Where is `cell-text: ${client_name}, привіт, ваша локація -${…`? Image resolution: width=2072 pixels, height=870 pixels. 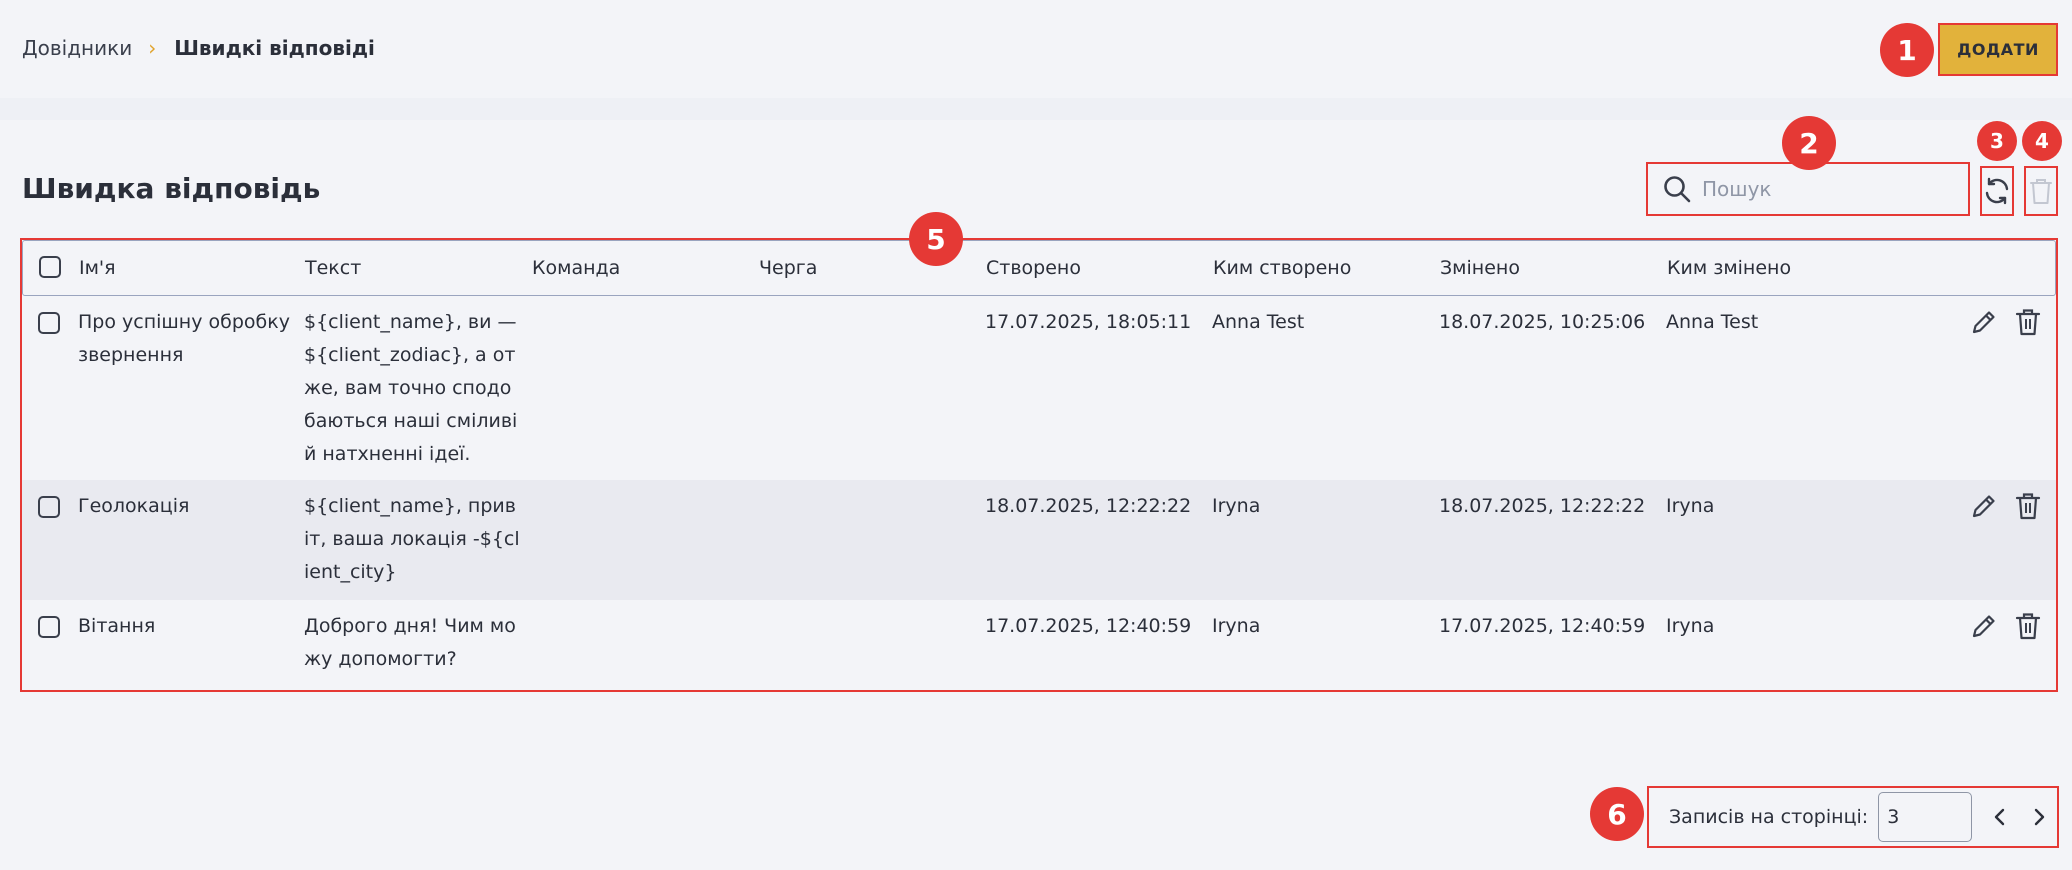
cell-text: ${client_name}, привіт, ваша локація -${… is located at coordinates (412, 539).